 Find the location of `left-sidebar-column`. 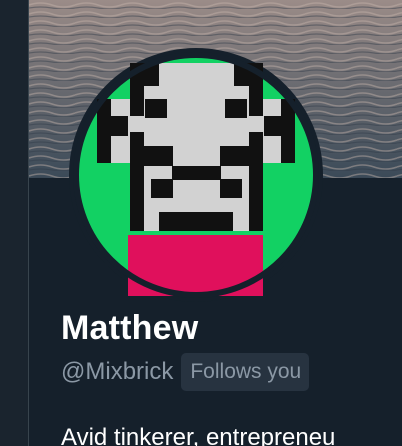

left-sidebar-column is located at coordinates (14, 223).